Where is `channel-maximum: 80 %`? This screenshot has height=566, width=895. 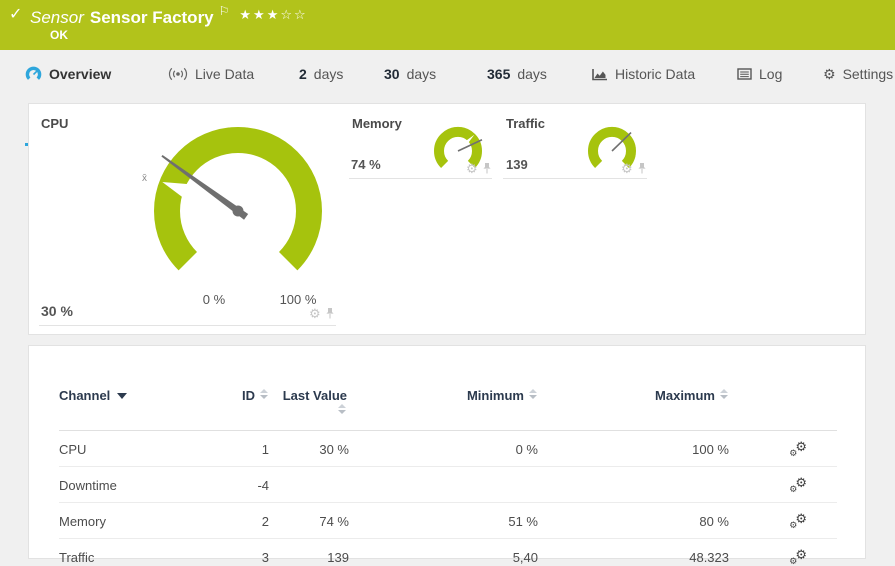 channel-maximum: 80 % is located at coordinates (633, 520).